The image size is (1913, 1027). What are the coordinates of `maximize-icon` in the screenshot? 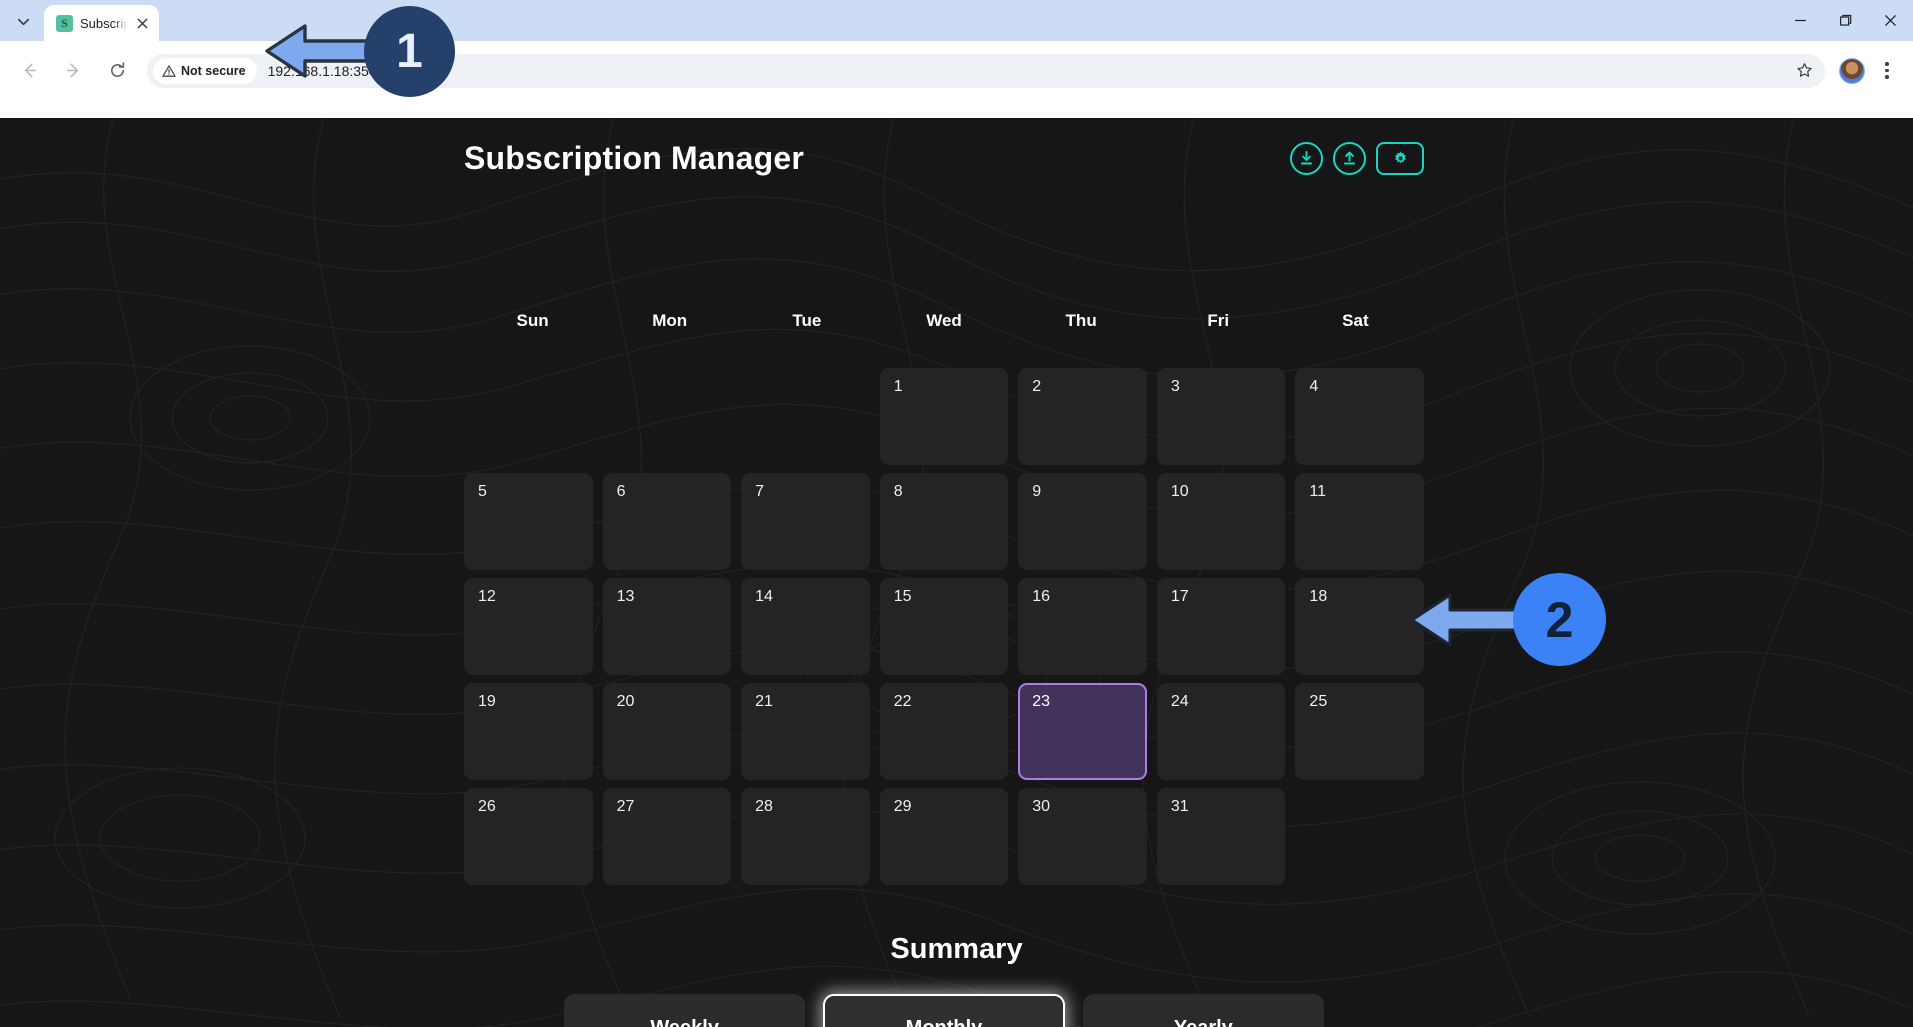 It's located at (1845, 20).